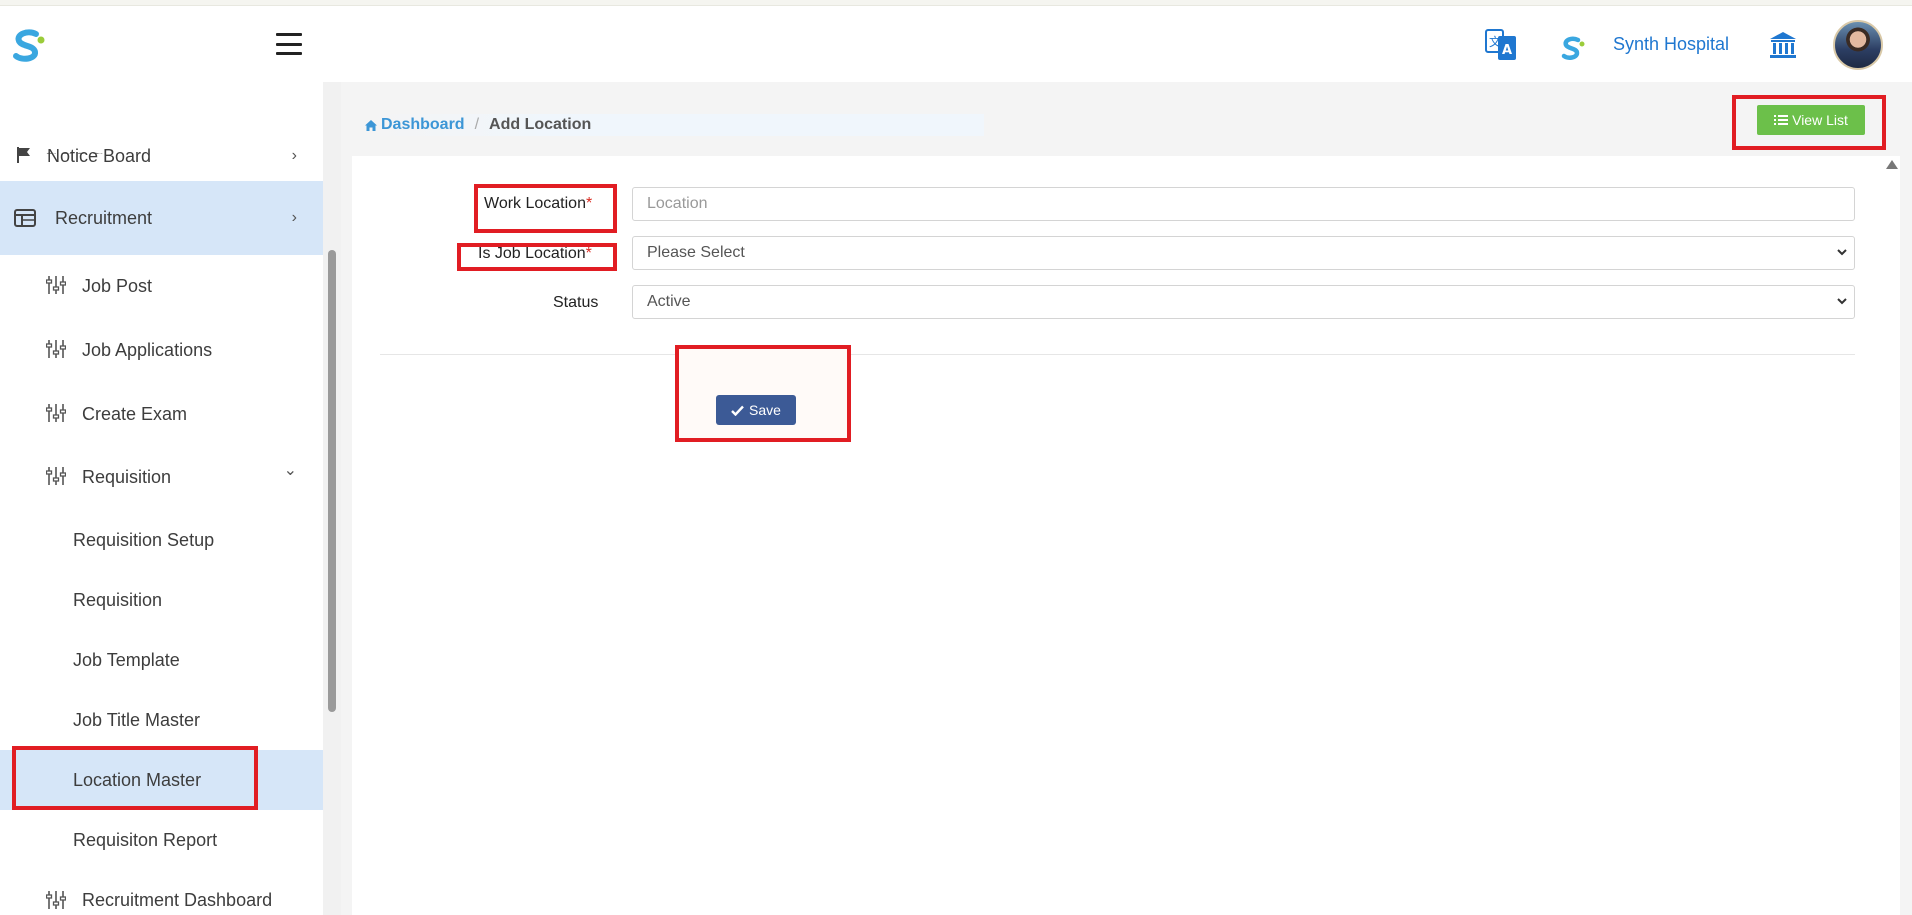 The height and width of the screenshot is (915, 1912). I want to click on breadcrumb-dashboard-link: Dashboard, so click(423, 125).